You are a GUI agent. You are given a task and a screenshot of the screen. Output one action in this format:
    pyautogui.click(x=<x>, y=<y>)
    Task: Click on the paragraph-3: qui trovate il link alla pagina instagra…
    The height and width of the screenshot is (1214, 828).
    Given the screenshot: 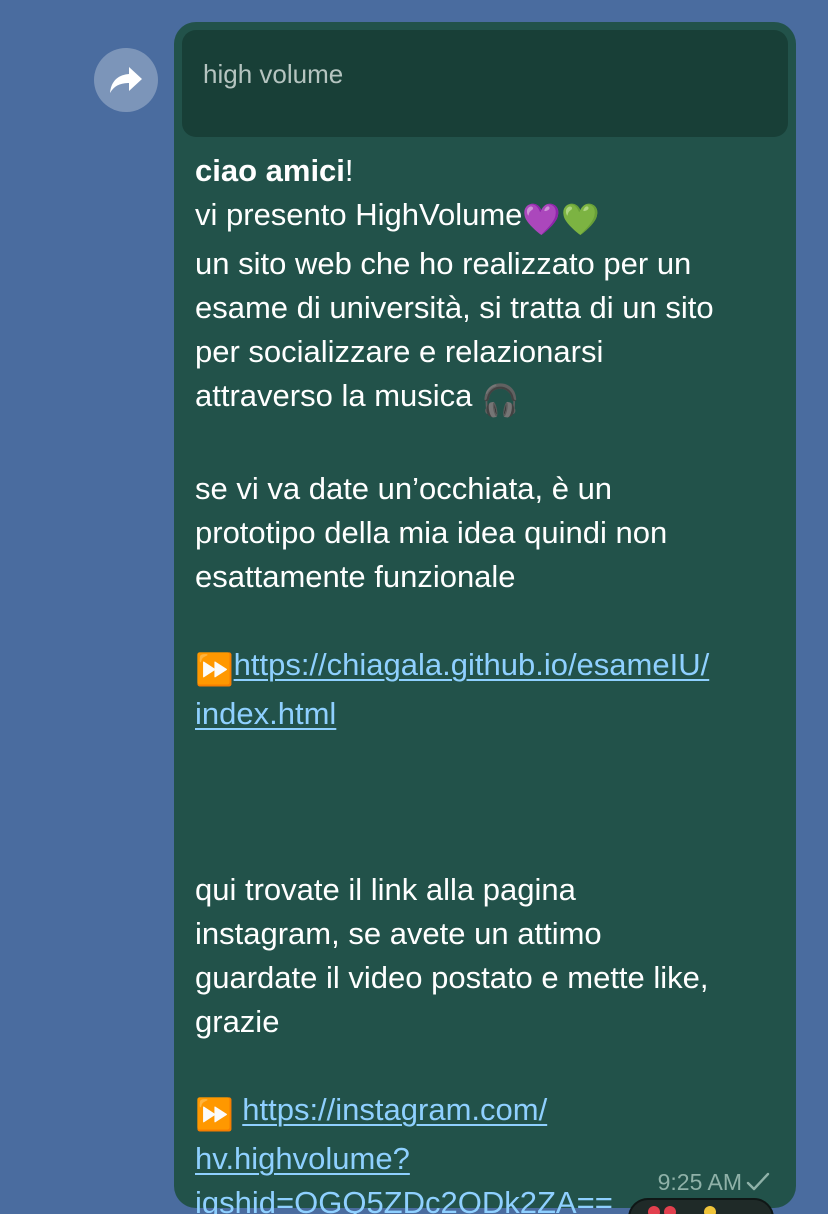 What is the action you would take?
    pyautogui.click(x=452, y=955)
    